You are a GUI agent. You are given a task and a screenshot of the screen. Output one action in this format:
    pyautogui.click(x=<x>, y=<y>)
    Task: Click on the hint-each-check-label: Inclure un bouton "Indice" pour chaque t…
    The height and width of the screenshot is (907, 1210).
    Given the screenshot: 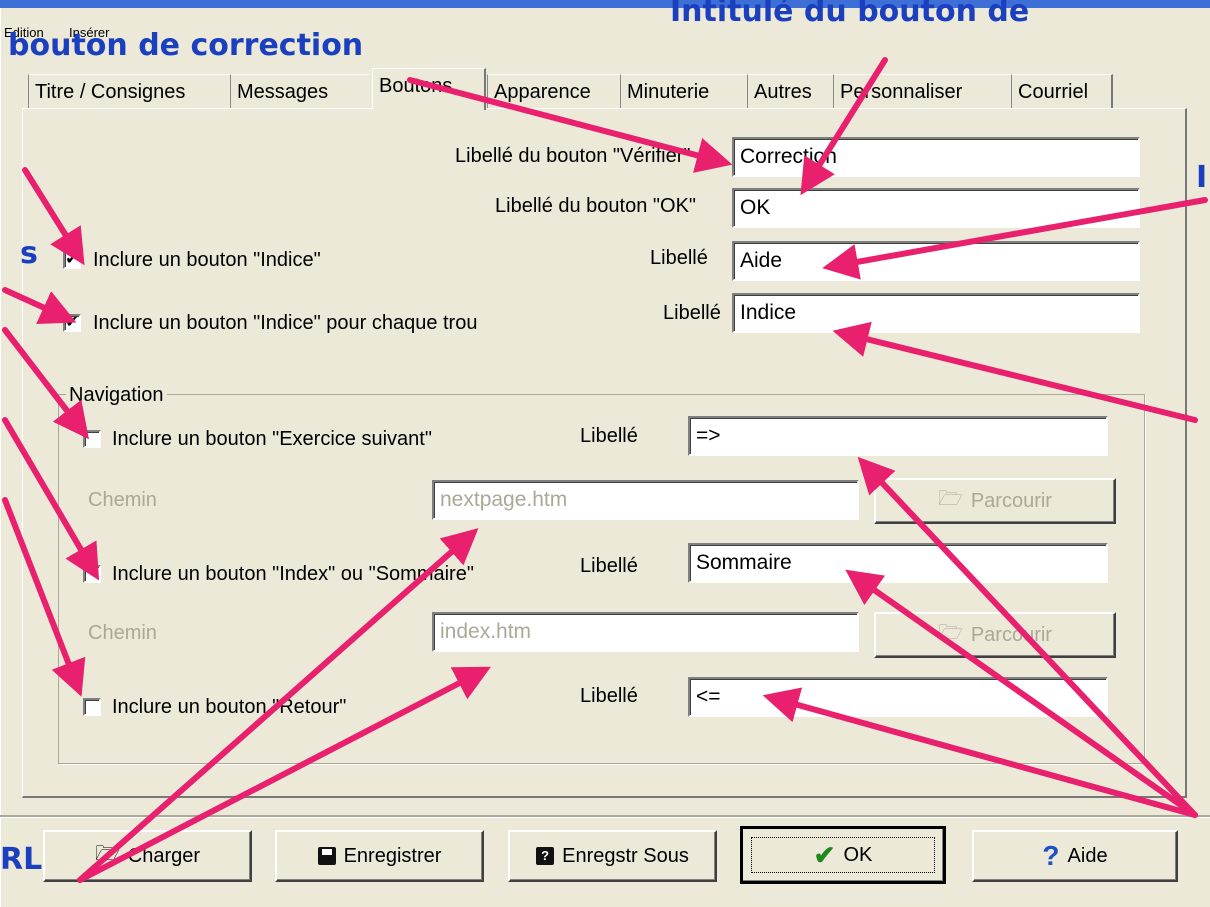 What is the action you would take?
    pyautogui.click(x=285, y=323)
    